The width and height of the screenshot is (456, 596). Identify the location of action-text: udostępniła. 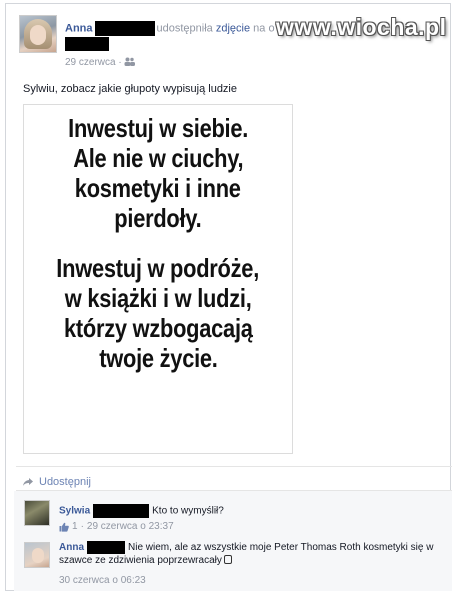
(184, 28).